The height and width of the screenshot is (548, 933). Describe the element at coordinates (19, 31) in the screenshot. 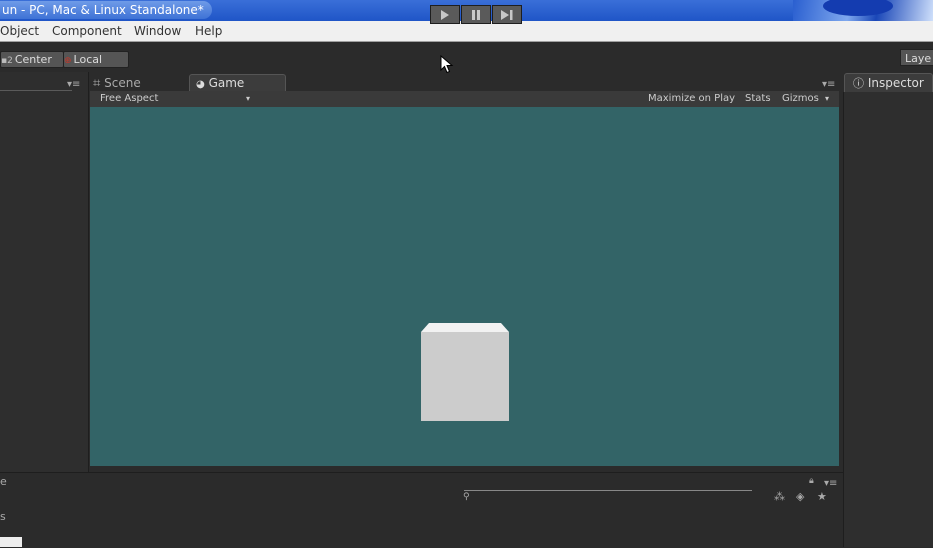

I see `menu-item-object: Object` at that location.